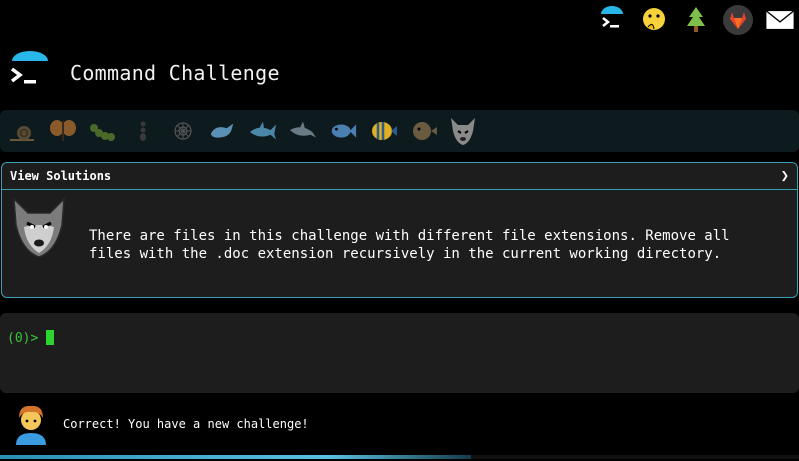 The height and width of the screenshot is (461, 799). I want to click on view-solutions-label: View Solutions, so click(61, 176).